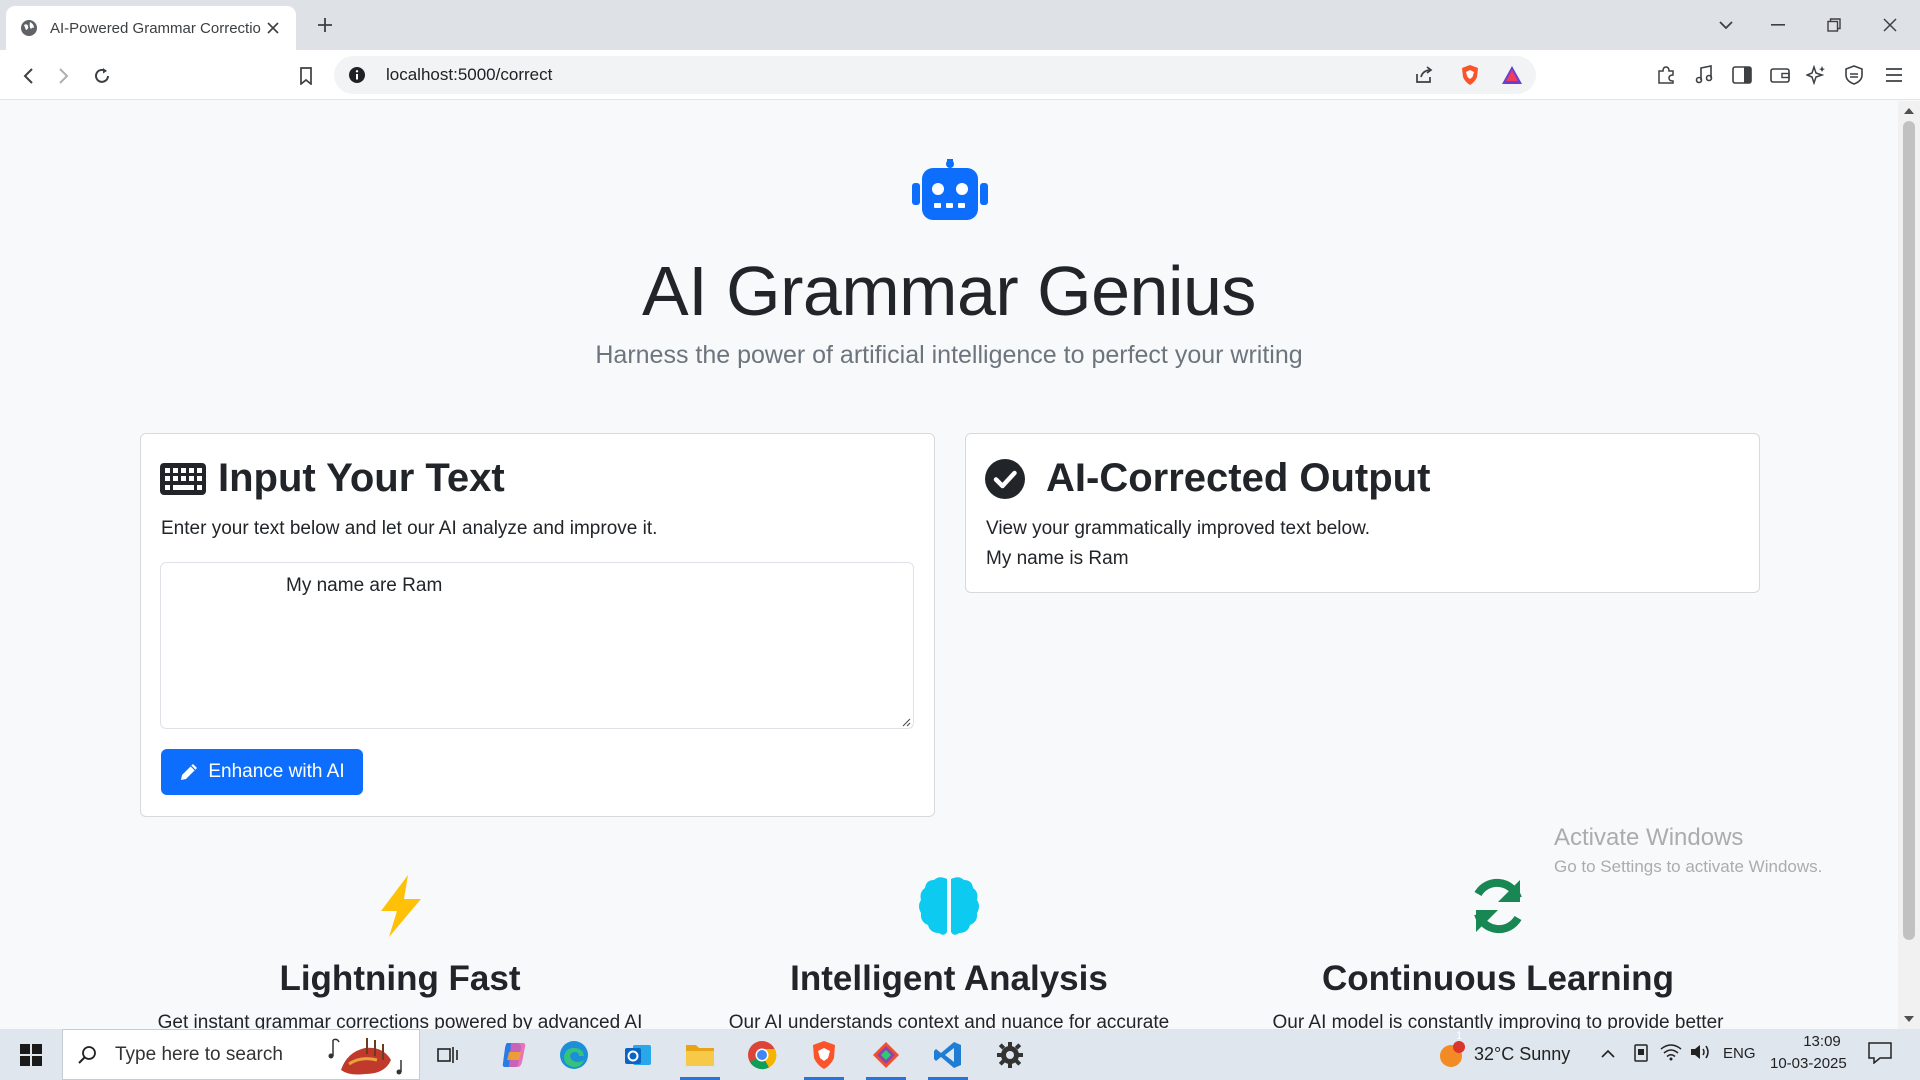 This screenshot has width=1920, height=1080. Describe the element at coordinates (1816, 75) in the screenshot. I see `leo-ai-icon` at that location.